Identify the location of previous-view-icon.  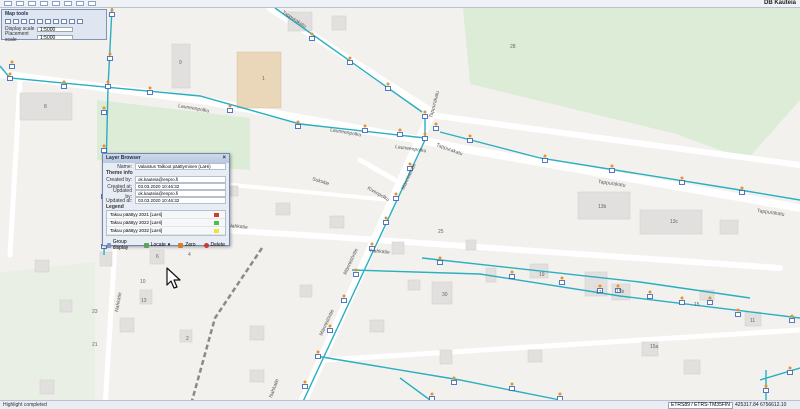
(56, 21).